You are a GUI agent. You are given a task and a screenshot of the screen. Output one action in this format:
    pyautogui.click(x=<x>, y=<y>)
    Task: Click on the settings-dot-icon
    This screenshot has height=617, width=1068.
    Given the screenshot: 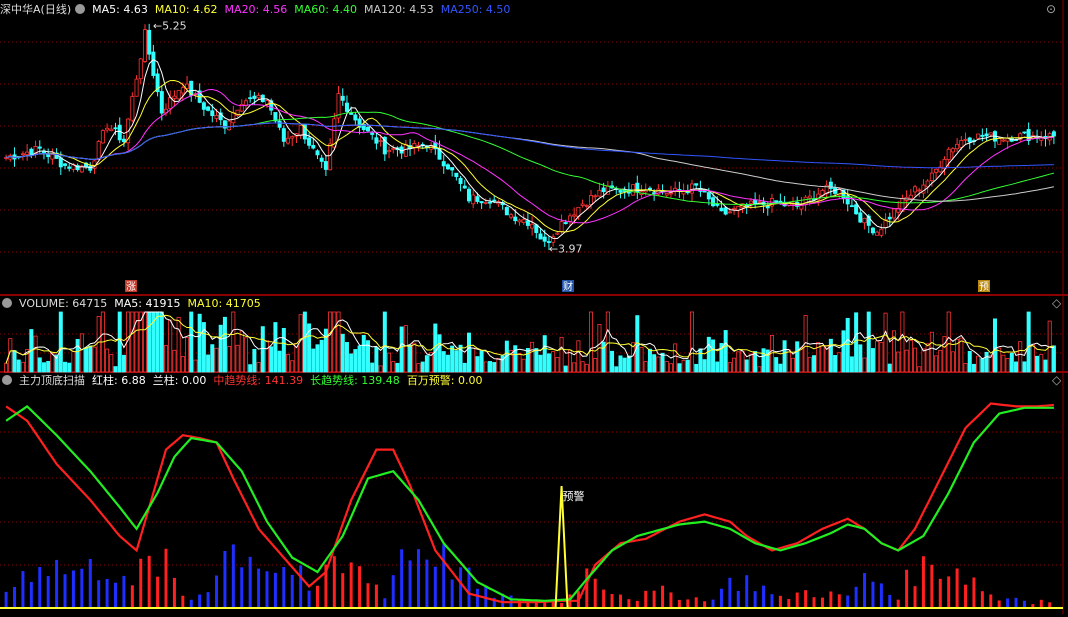 What is the action you would take?
    pyautogui.click(x=80, y=9)
    